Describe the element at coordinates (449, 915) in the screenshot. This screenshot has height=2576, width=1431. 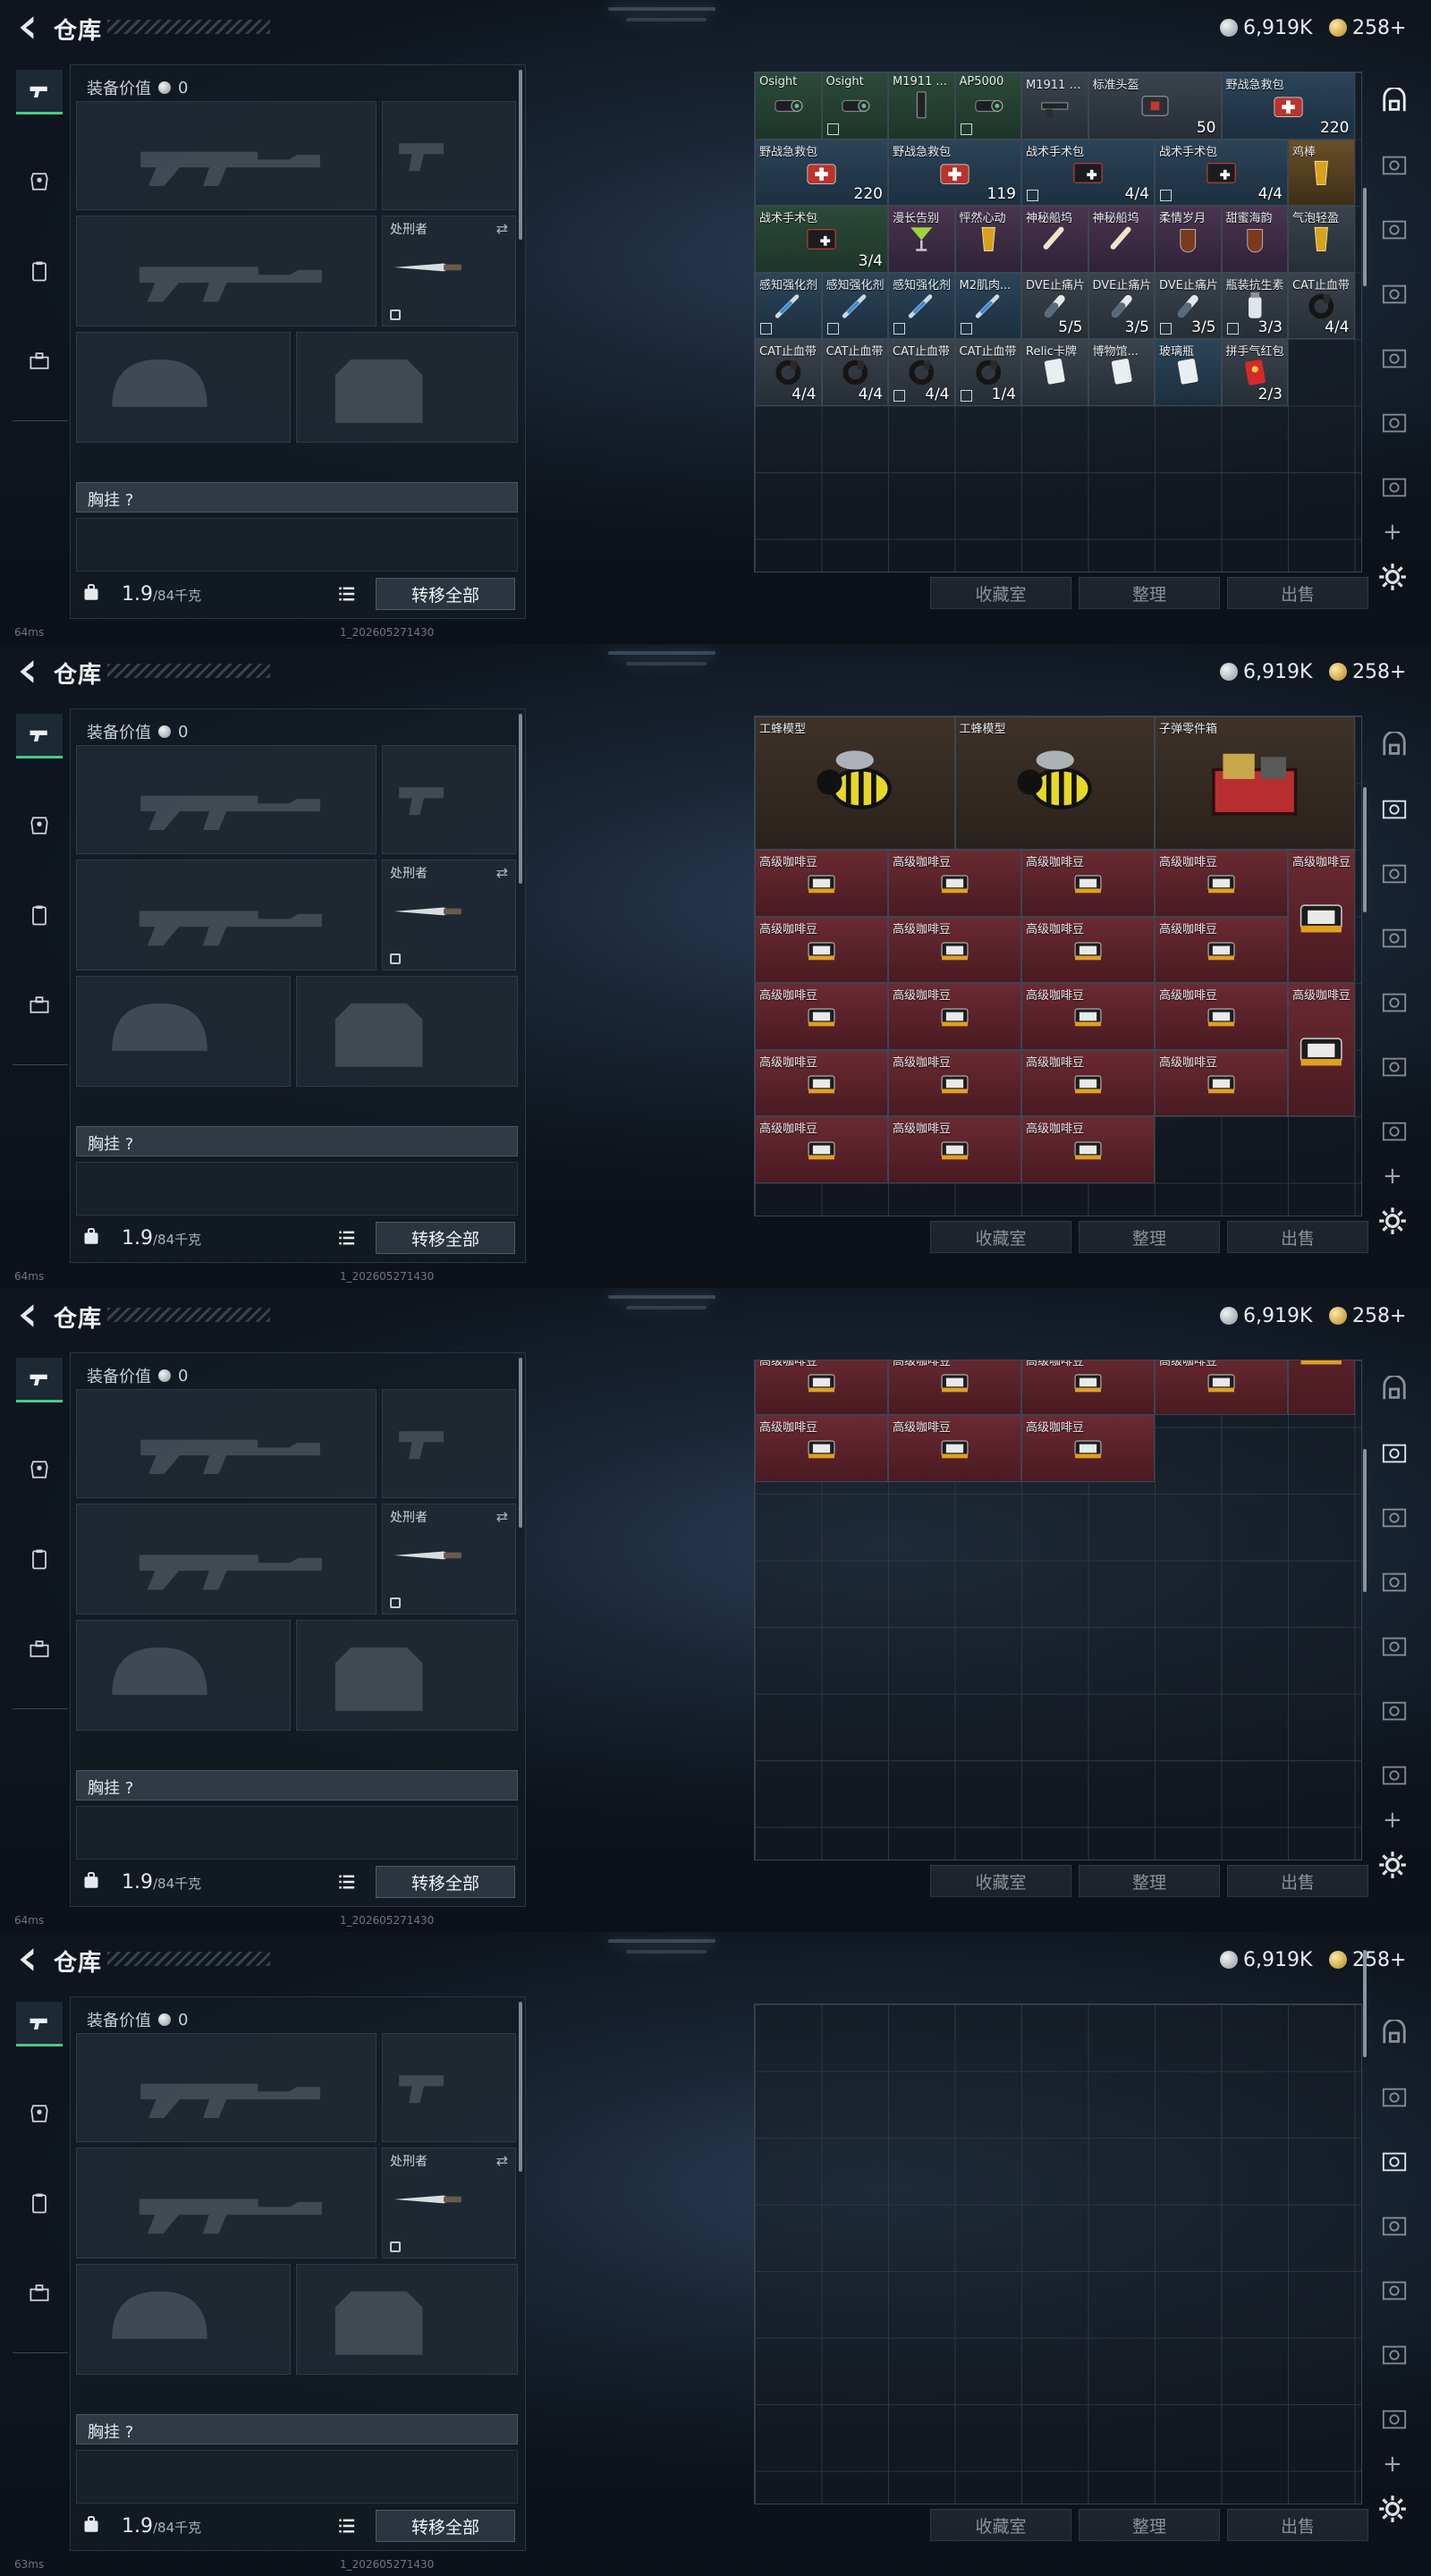
I see `melee-slot: 处刑者 ⇄` at that location.